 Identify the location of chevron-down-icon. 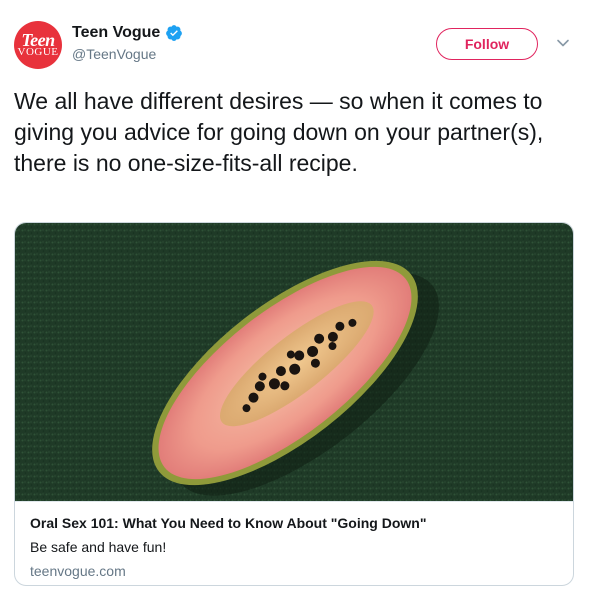
(563, 43).